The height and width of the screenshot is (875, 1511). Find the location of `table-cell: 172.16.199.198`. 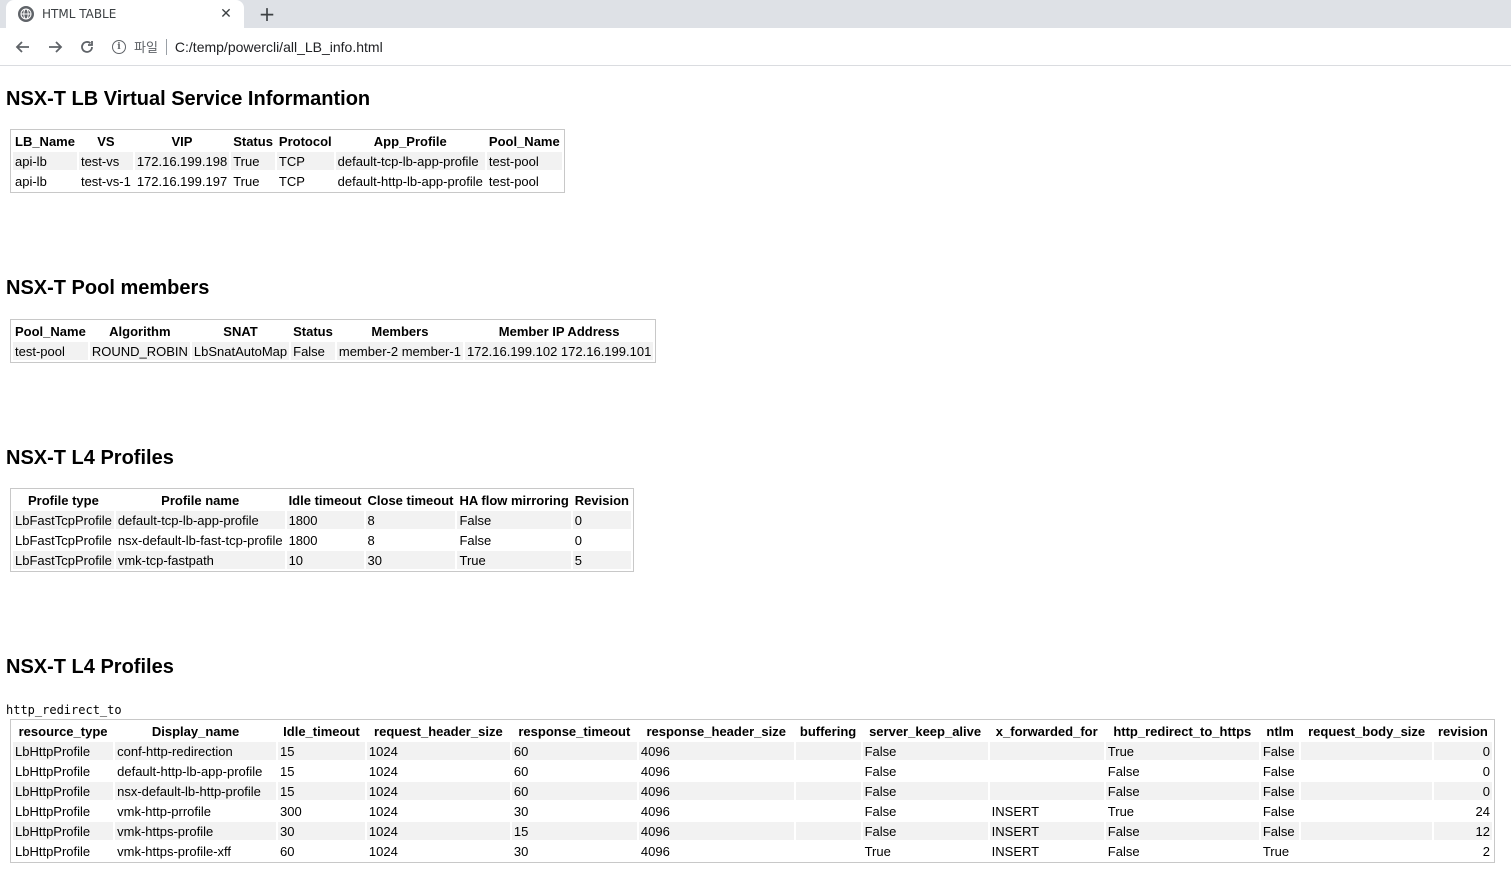

table-cell: 172.16.199.198 is located at coordinates (182, 161).